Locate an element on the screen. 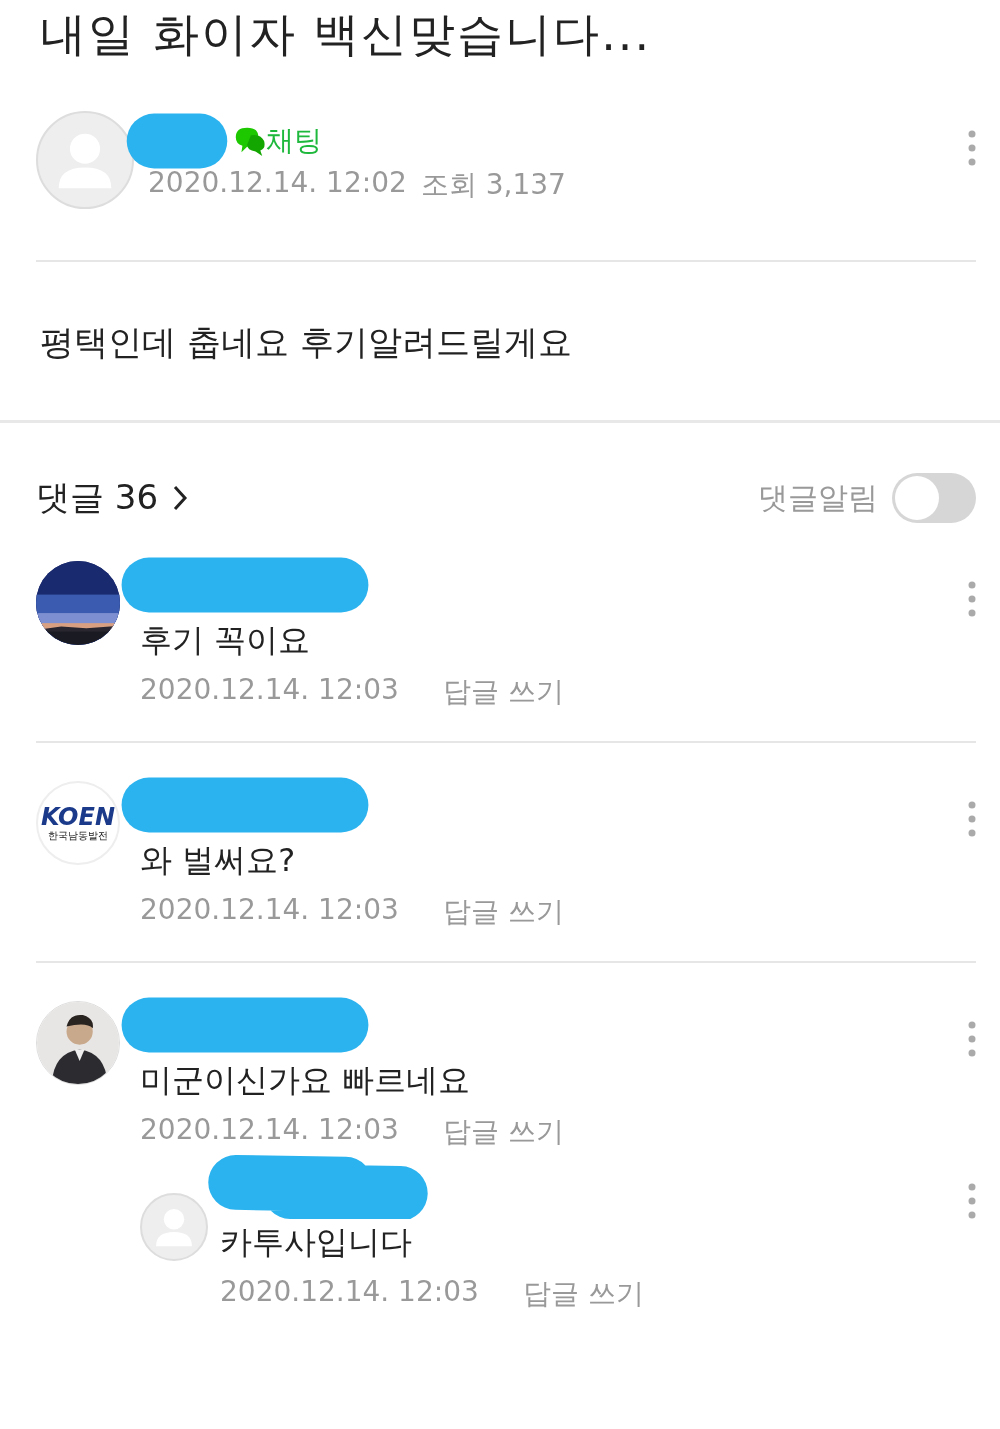 This screenshot has height=1429, width=1000. comment-text: 카투사입니다 is located at coordinates (316, 1242).